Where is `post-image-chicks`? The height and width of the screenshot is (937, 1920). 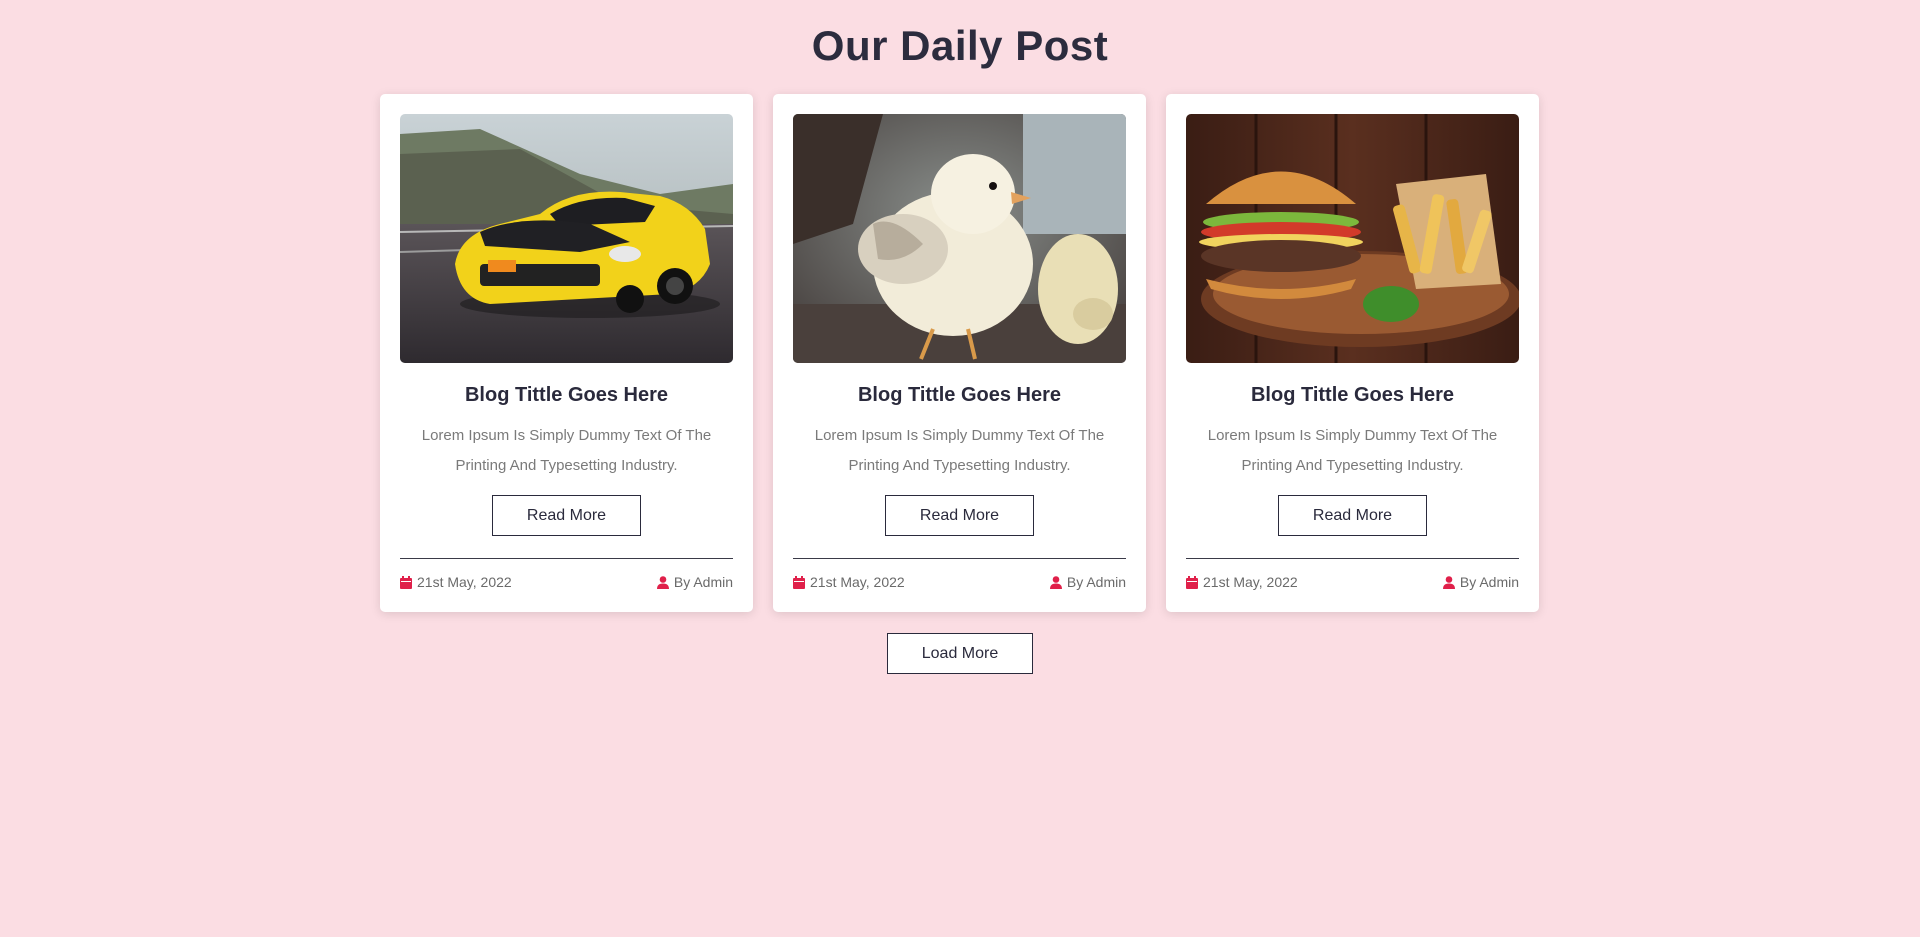
post-image-chicks is located at coordinates (959, 238).